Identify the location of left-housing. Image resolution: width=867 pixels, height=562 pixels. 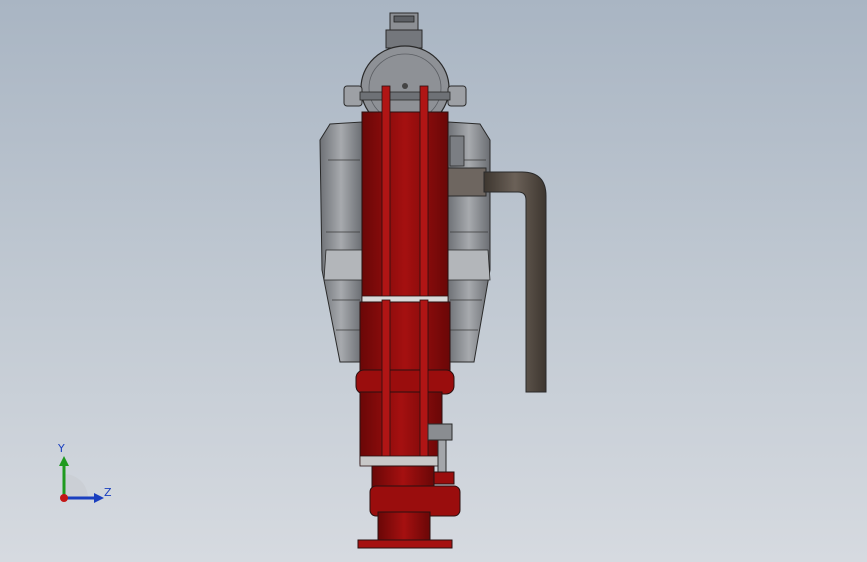
(341, 242).